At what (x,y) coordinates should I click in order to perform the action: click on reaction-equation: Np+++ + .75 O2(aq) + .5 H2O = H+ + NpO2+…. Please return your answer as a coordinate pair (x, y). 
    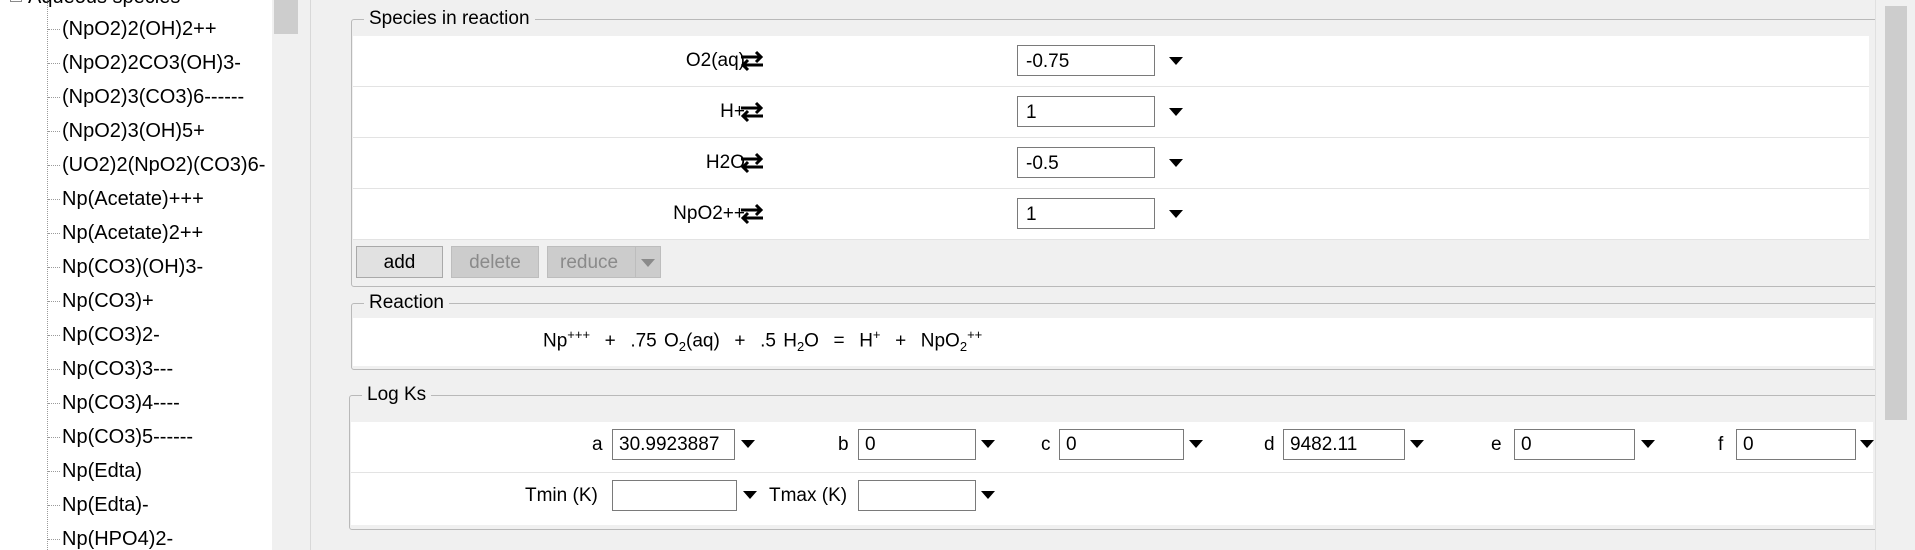
    Looking at the image, I should click on (762, 340).